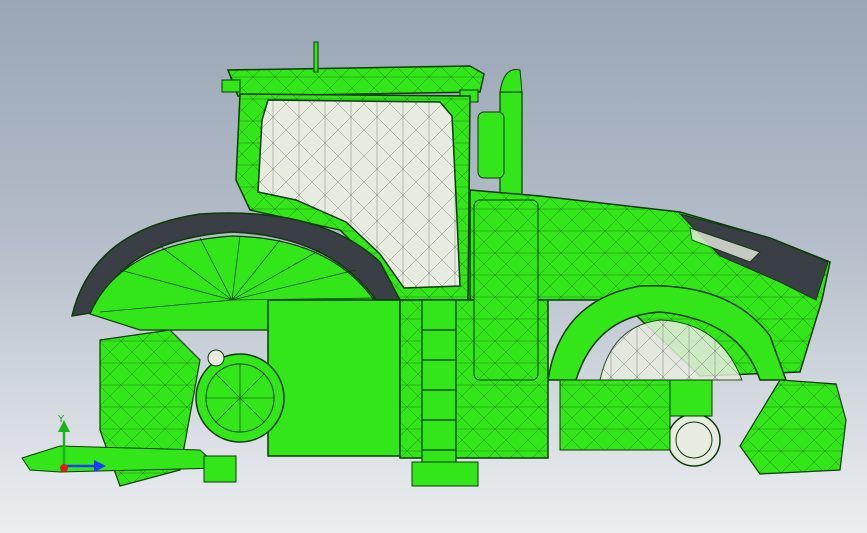 Image resolution: width=867 pixels, height=533 pixels. What do you see at coordinates (240, 398) in the screenshot?
I see `rear-wheel-hub` at bounding box center [240, 398].